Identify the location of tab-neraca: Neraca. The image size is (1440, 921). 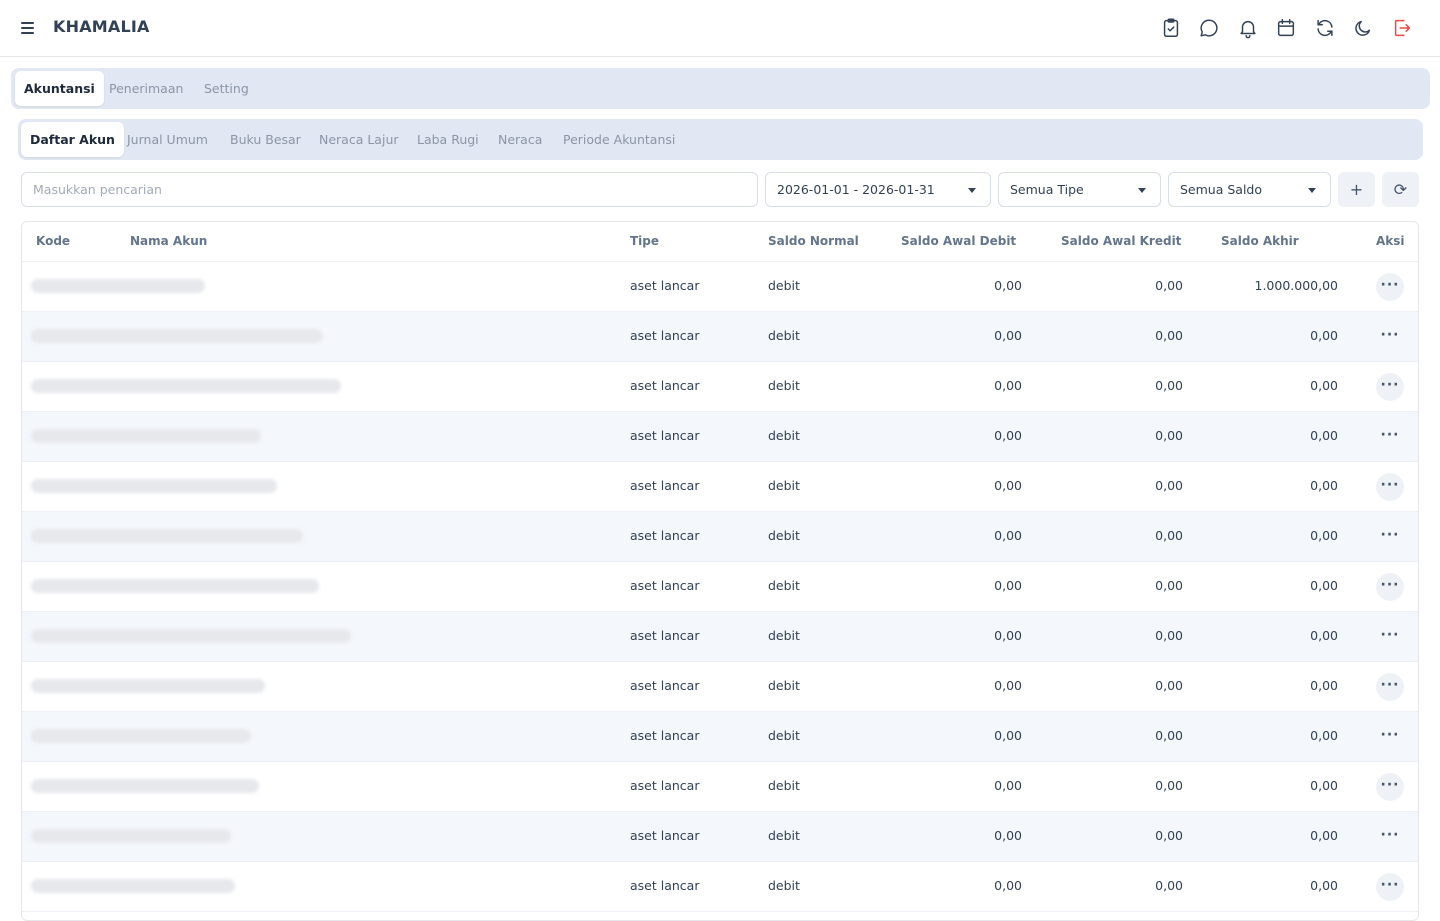
(520, 139).